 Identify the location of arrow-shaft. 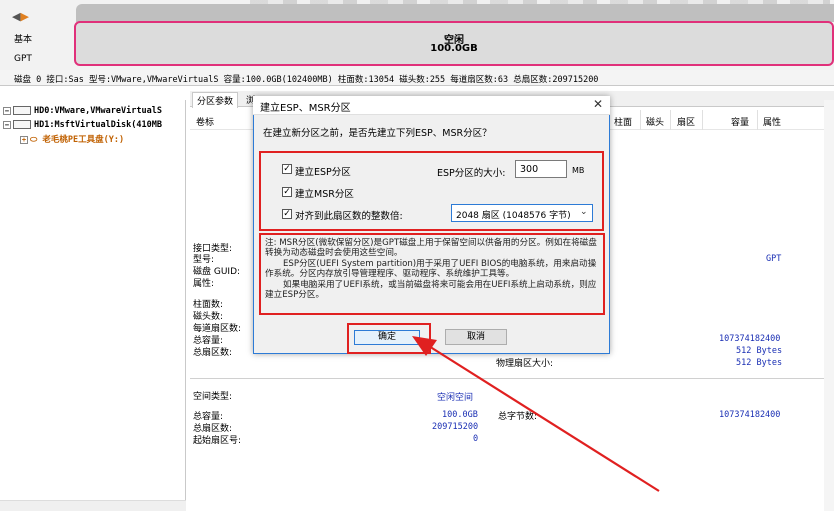
(541, 417).